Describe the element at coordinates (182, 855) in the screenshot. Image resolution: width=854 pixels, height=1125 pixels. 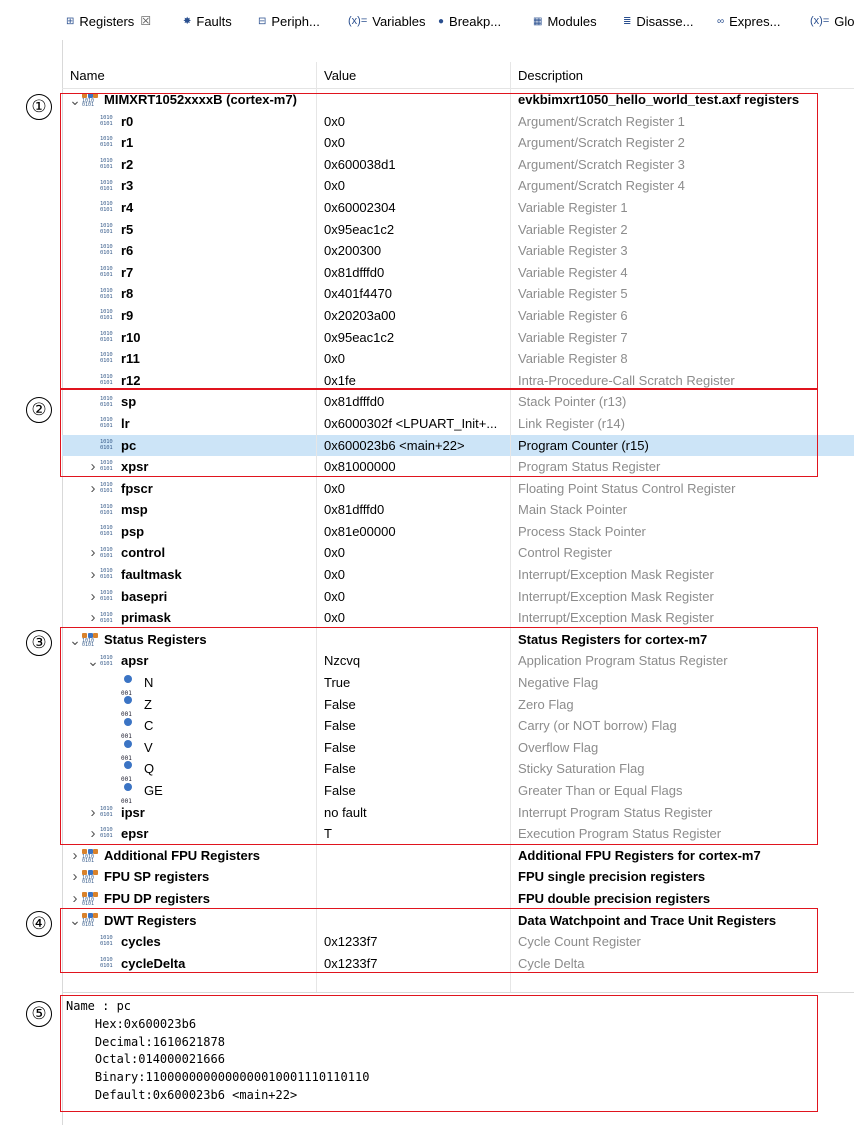
I see `register-name: Additional FPU Registers` at that location.